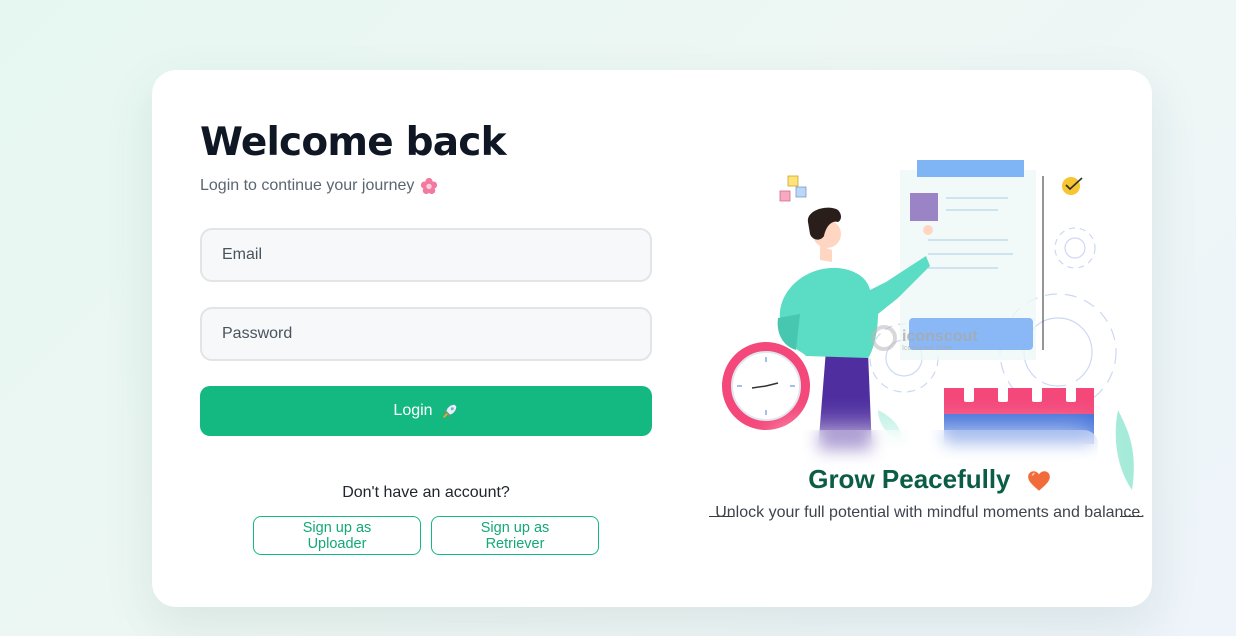 The image size is (1236, 636). I want to click on subtitle: Login to continue your journey, so click(319, 186).